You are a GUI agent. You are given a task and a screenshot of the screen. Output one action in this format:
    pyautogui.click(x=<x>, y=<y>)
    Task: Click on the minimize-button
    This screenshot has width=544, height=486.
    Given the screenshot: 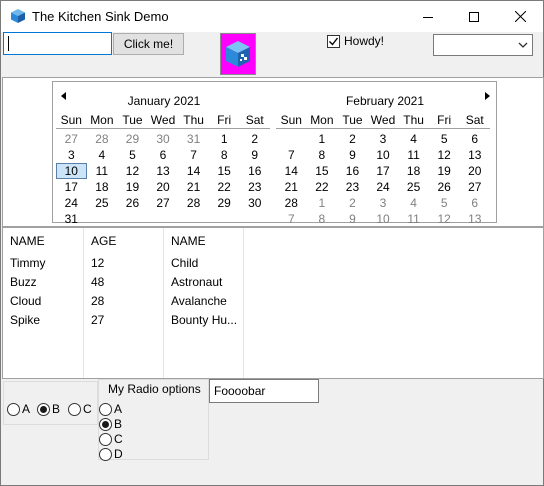 What is the action you would take?
    pyautogui.click(x=428, y=16)
    